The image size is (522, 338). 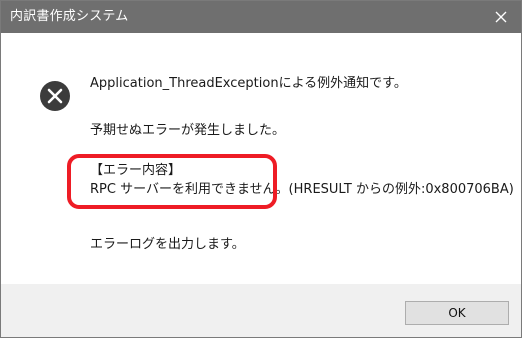 What do you see at coordinates (167, 244) in the screenshot?
I see `log-output-text: エラーログを出力します。` at bounding box center [167, 244].